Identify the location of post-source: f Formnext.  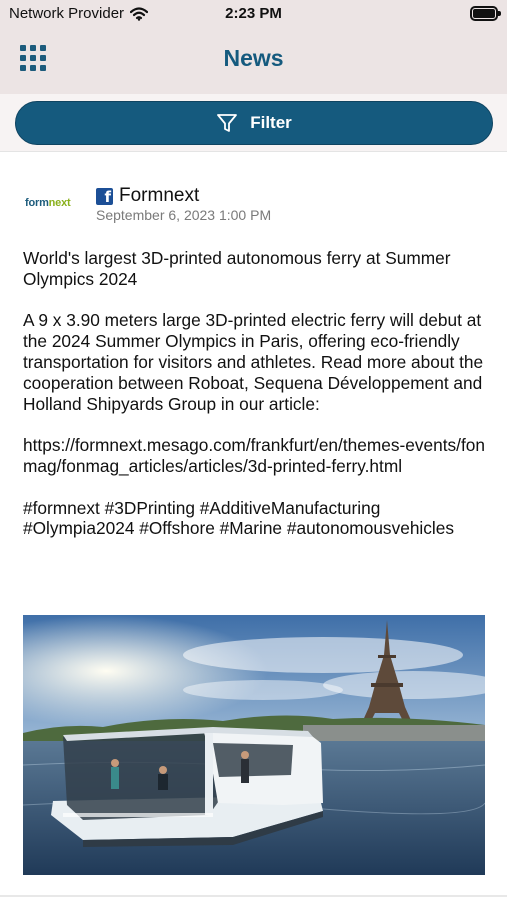
(147, 196).